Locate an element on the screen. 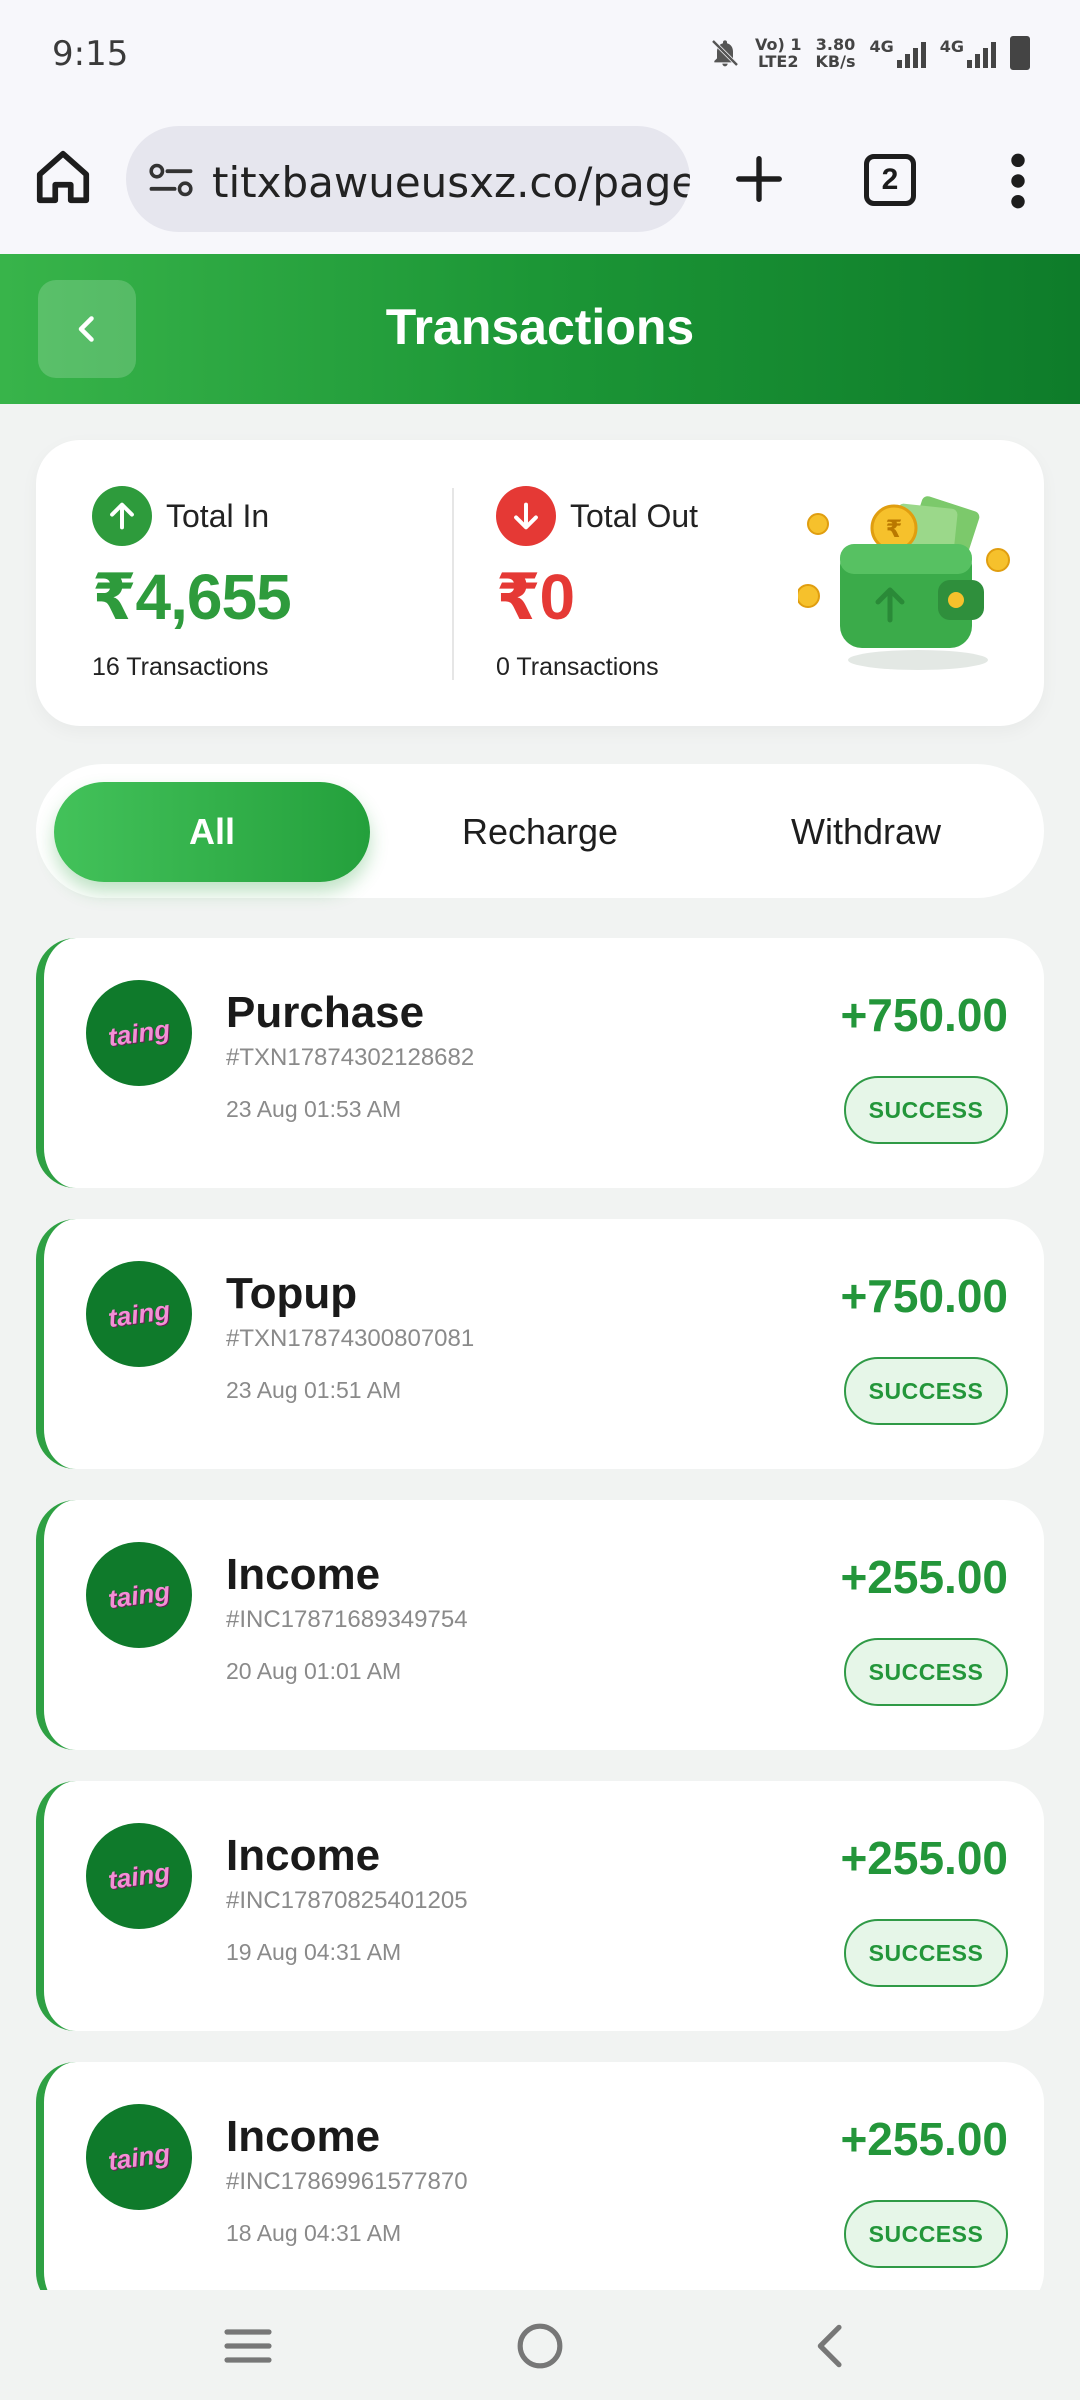 Image resolution: width=1080 pixels, height=2400 pixels. system-nav-bar is located at coordinates (540, 2345).